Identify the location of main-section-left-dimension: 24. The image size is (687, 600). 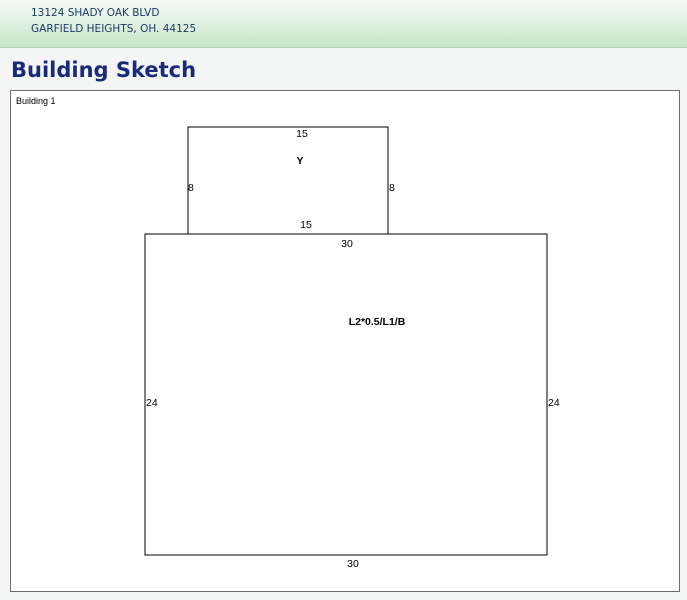
(152, 403).